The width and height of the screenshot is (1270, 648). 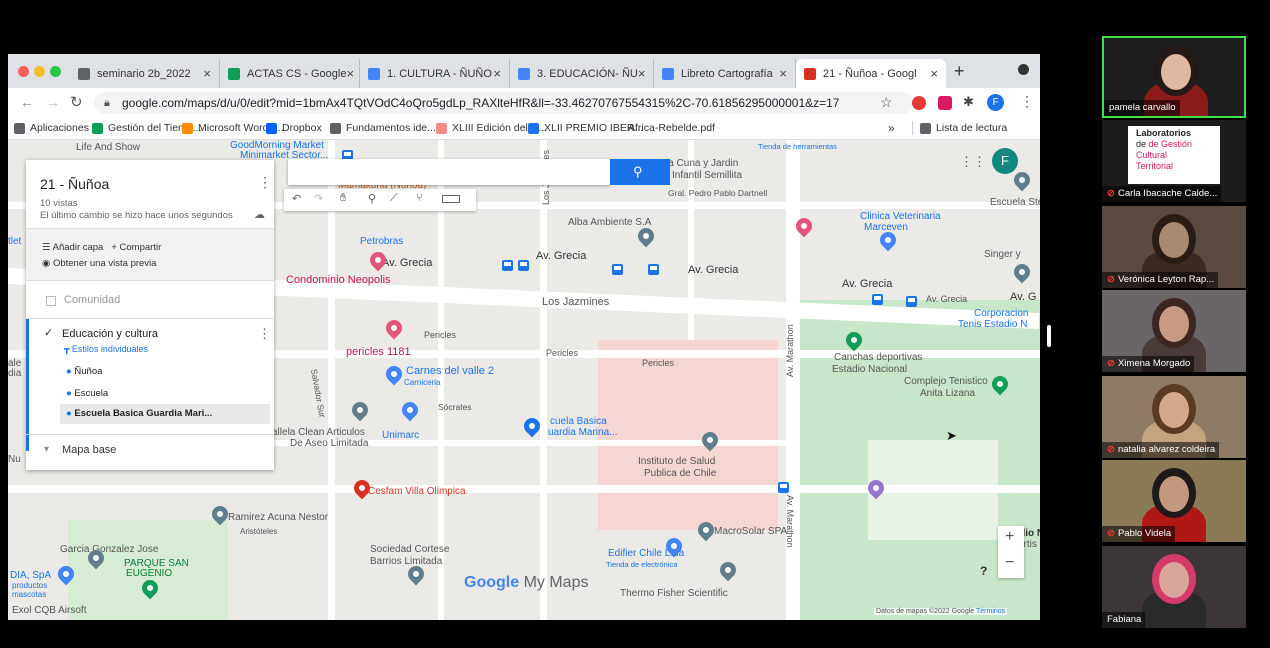 What do you see at coordinates (92, 300) in the screenshot?
I see `layer-name-comunidad: Comunidad` at bounding box center [92, 300].